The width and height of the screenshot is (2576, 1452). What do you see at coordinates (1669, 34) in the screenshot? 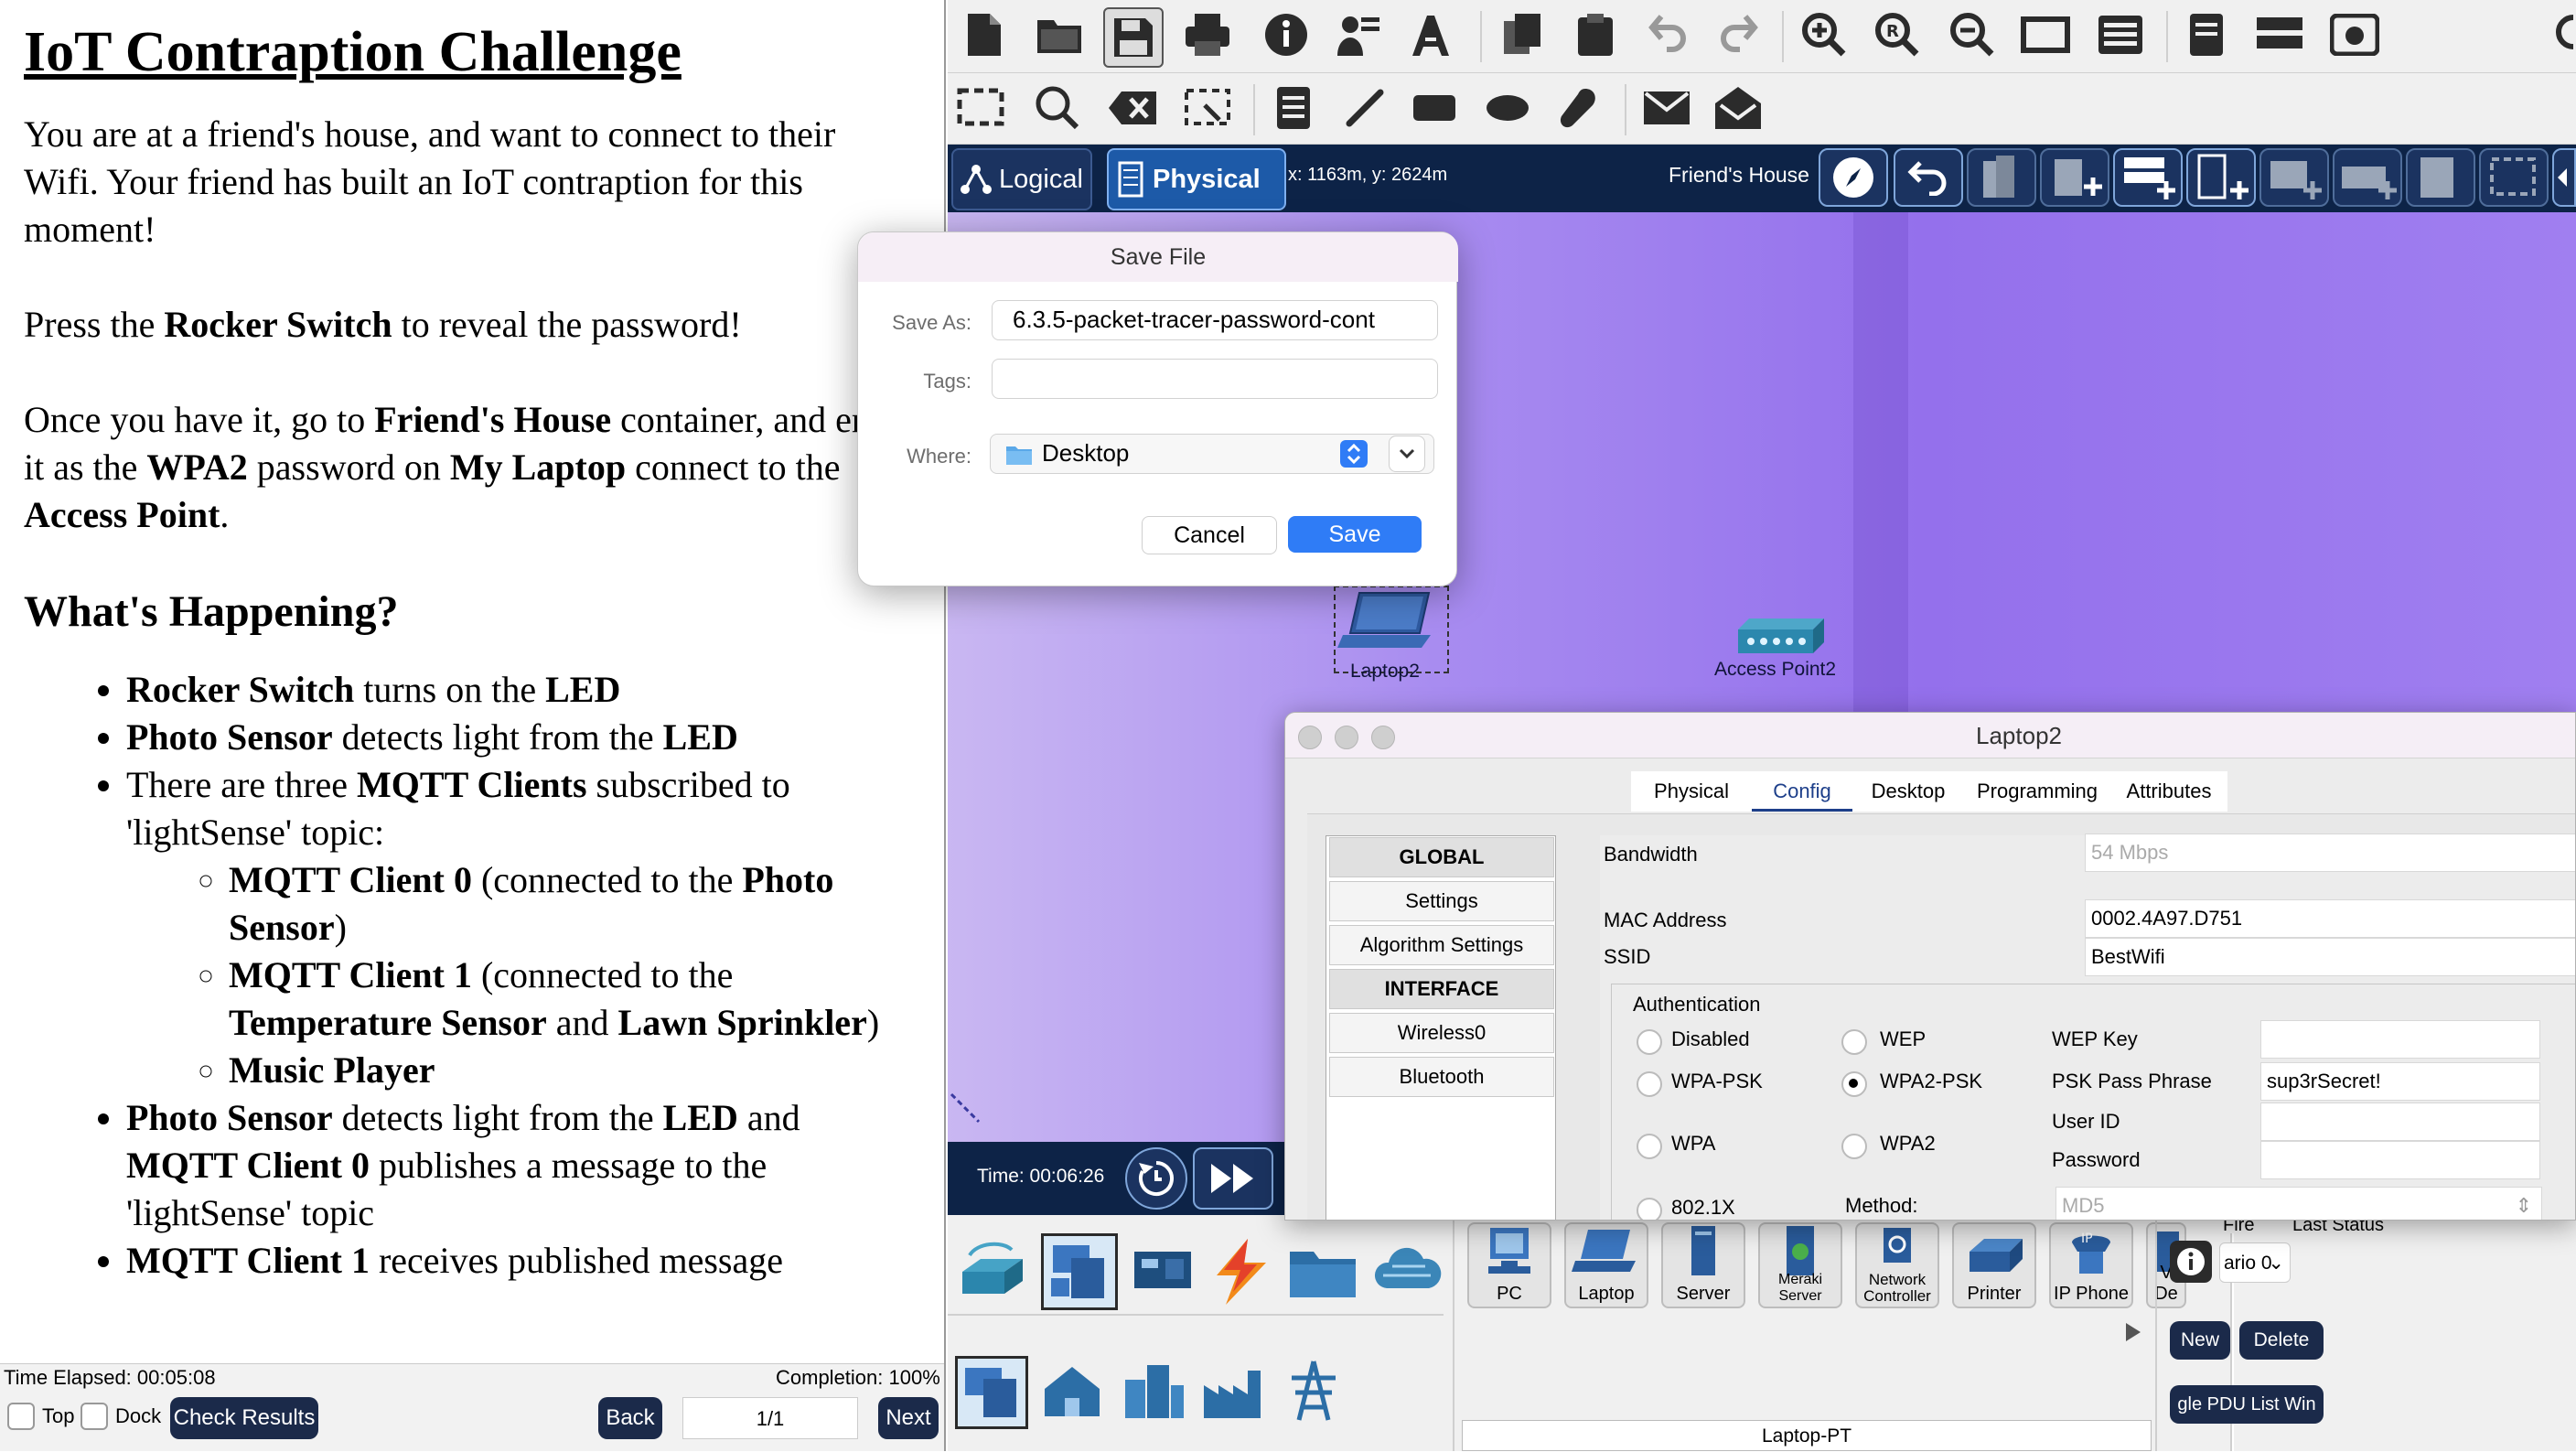
I see `undo-icon` at bounding box center [1669, 34].